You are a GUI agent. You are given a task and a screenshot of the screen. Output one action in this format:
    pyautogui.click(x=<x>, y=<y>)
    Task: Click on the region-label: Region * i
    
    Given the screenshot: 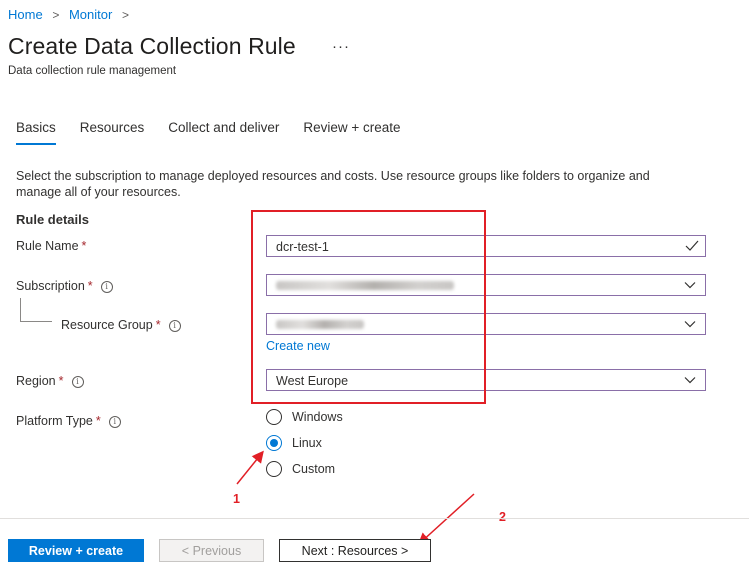 What is the action you would take?
    pyautogui.click(x=50, y=381)
    